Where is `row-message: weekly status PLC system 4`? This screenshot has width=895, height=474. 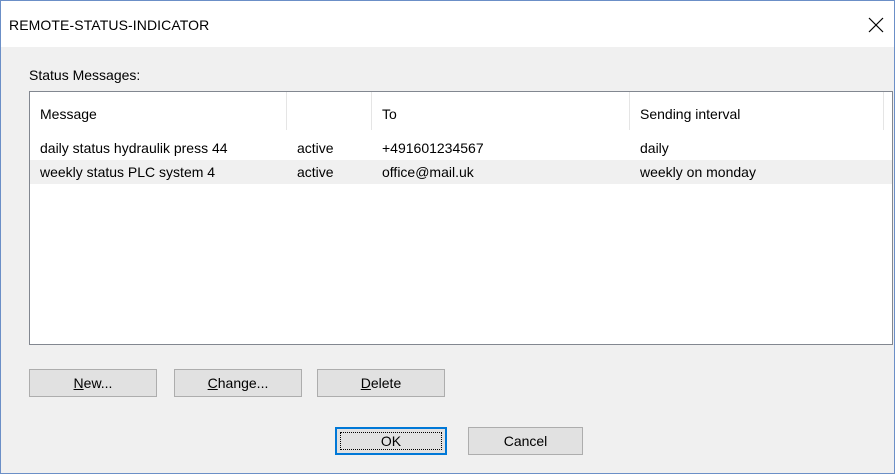
row-message: weekly status PLC system 4 is located at coordinates (128, 172).